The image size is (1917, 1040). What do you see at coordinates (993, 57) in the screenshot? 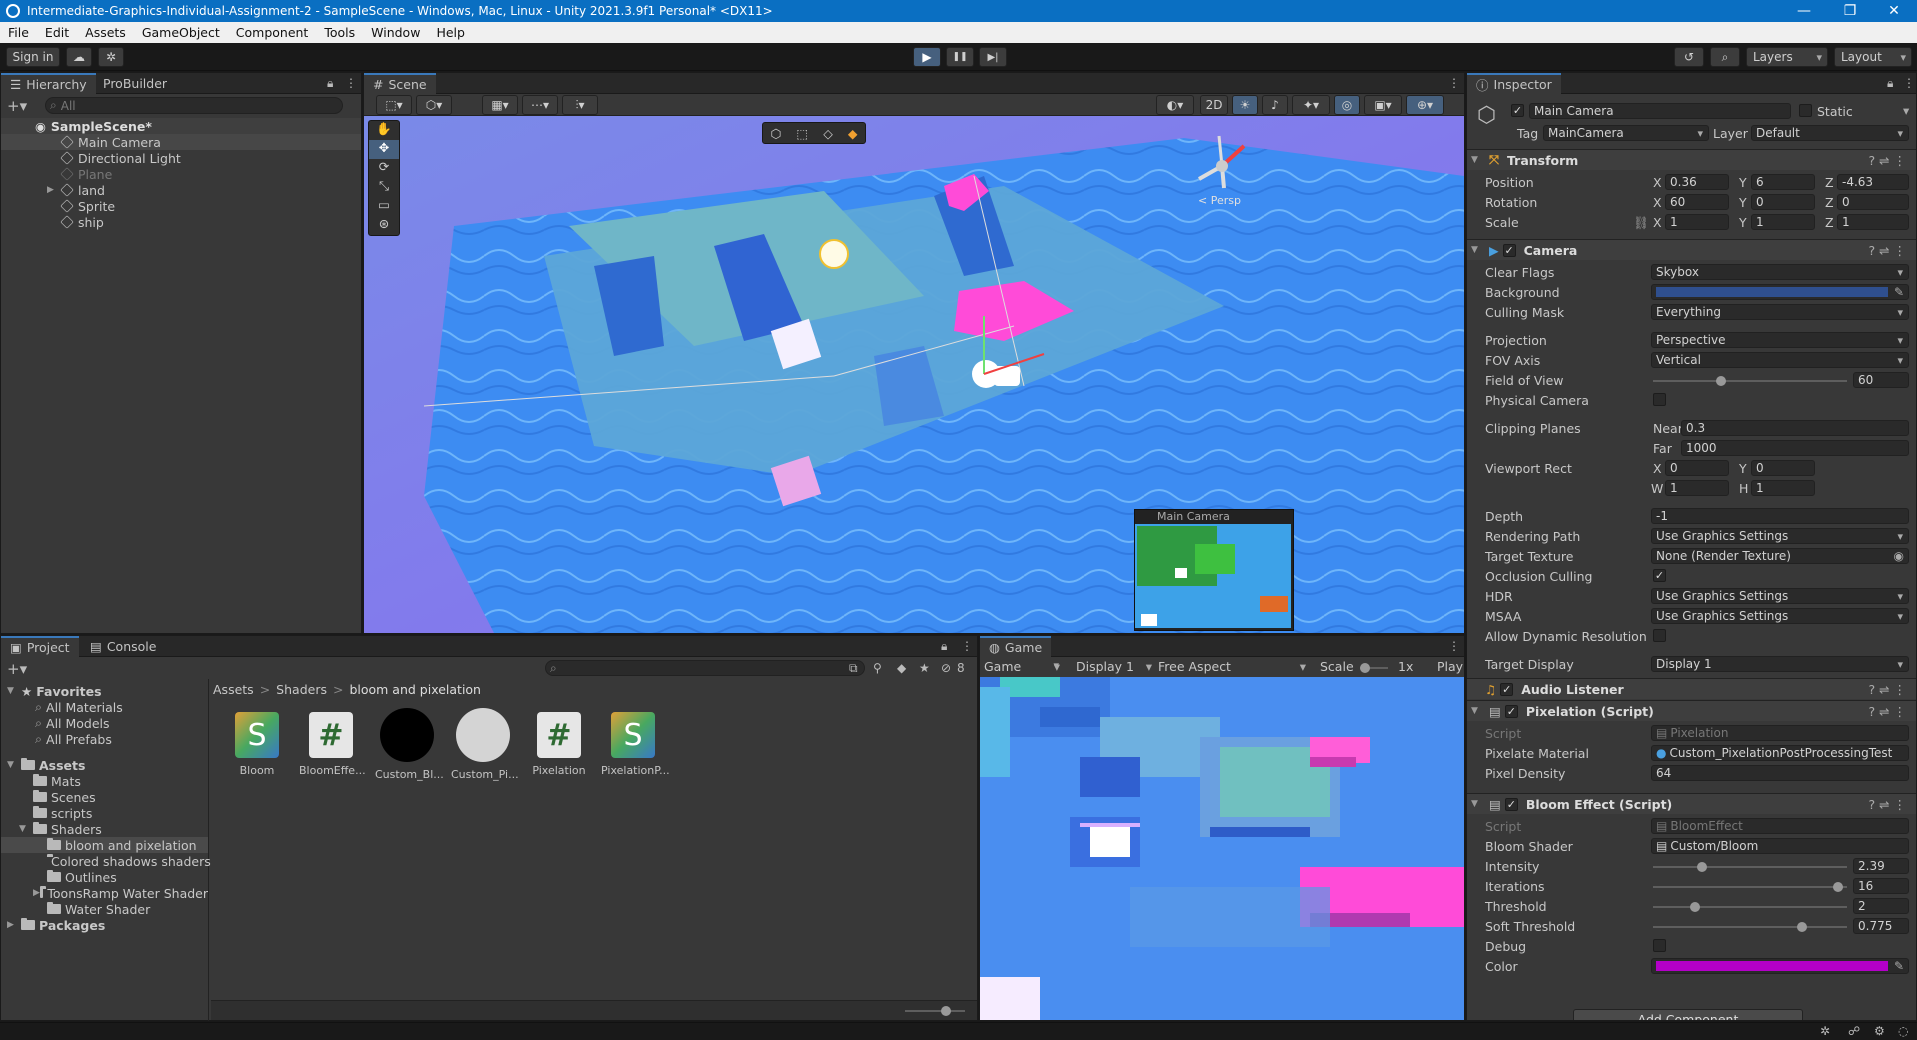
I see `step-button: ▶|` at bounding box center [993, 57].